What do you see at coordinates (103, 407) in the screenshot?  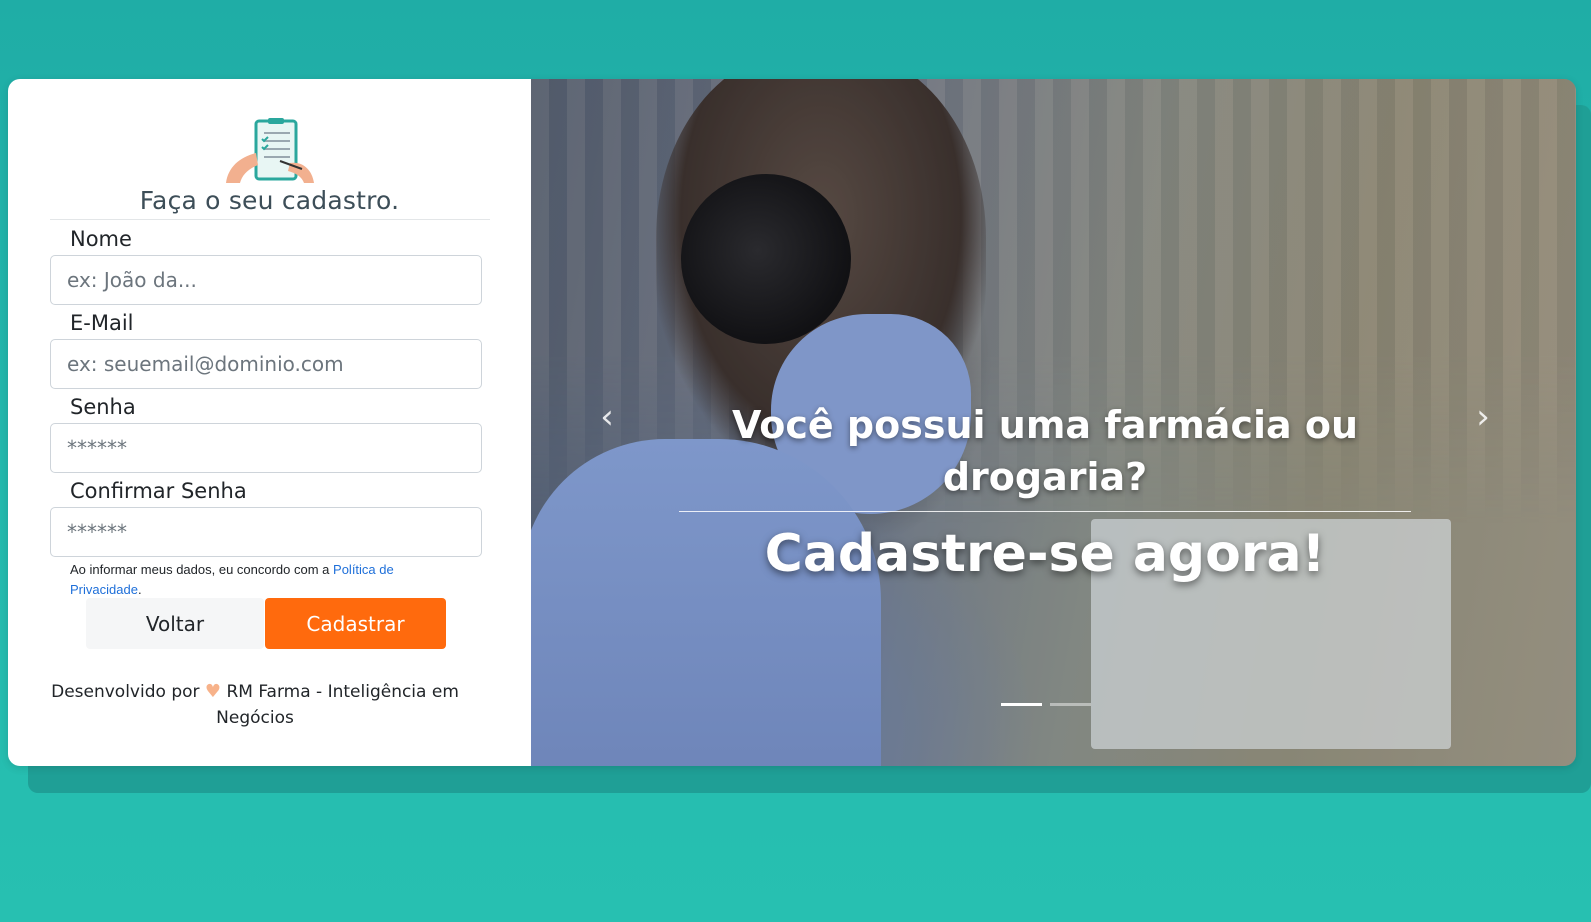 I see `password-label: Senha` at bounding box center [103, 407].